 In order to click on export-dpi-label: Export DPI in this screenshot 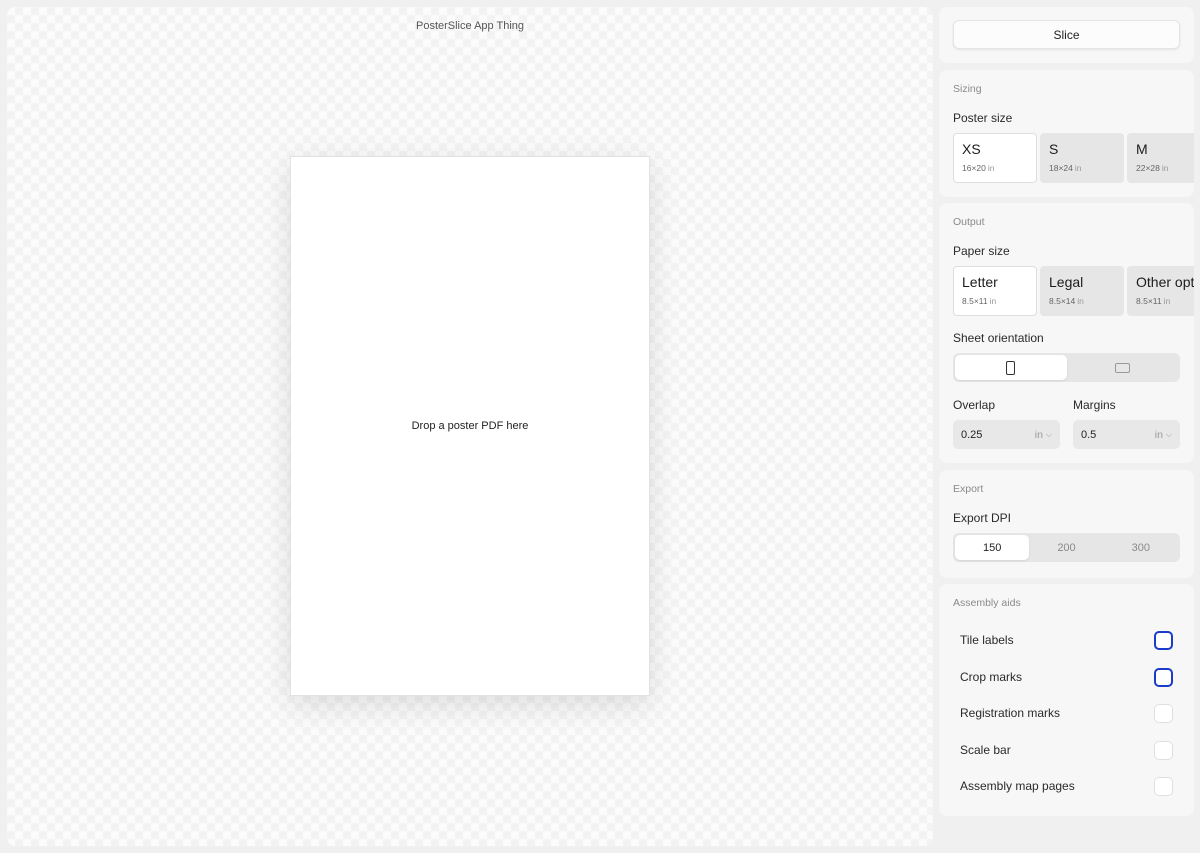, I will do `click(982, 518)`.